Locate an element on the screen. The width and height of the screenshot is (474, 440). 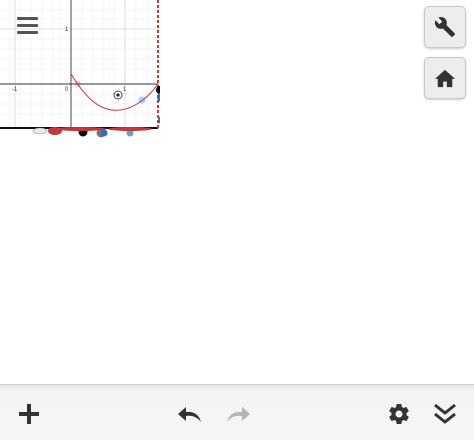
wrench-icon is located at coordinates (445, 27).